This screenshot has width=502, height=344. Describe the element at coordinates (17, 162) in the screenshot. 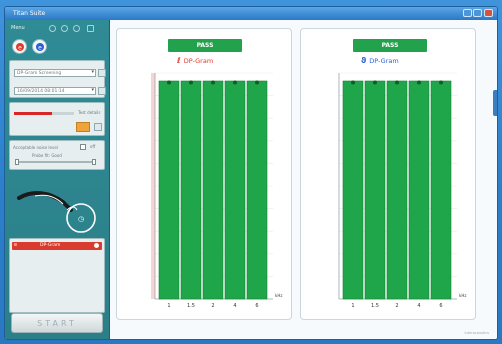

I see `level-slider-min-handle` at that location.